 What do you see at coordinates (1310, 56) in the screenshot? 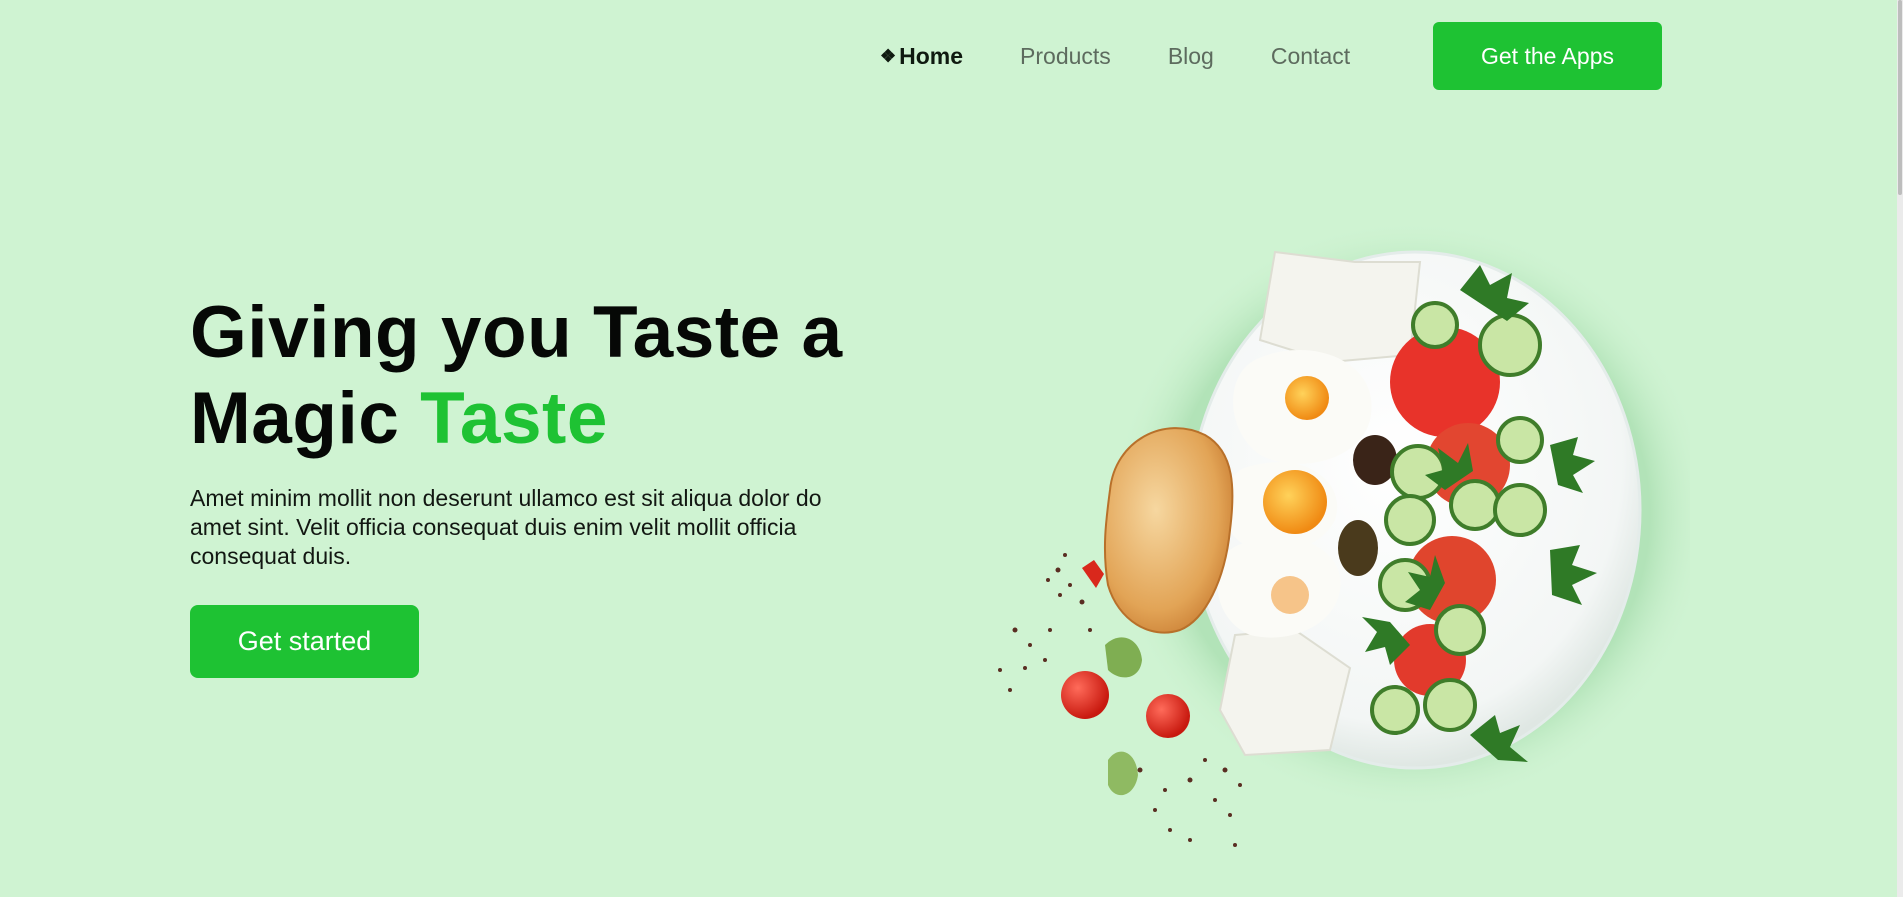
I see `nav-link-contact: Contact` at bounding box center [1310, 56].